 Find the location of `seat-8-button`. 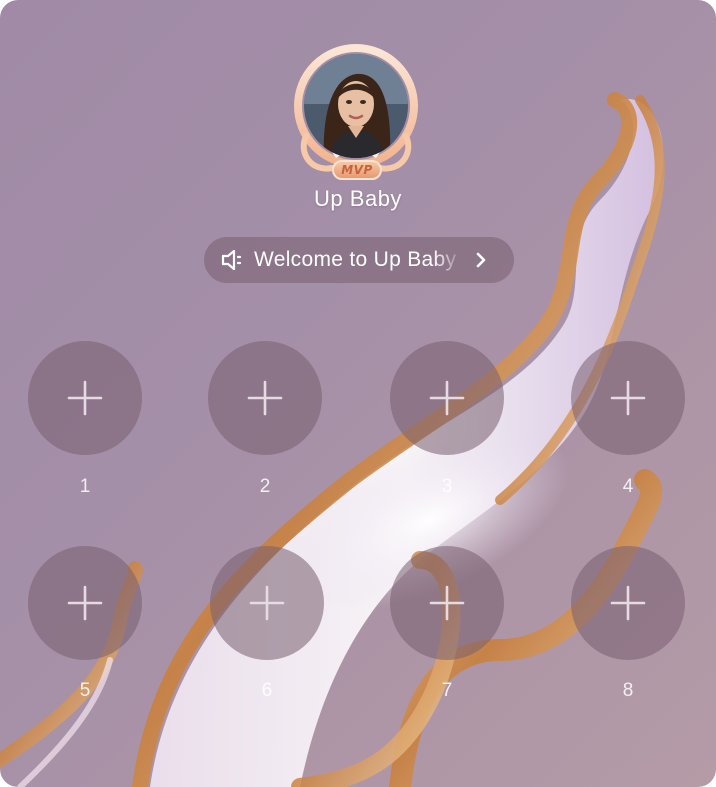

seat-8-button is located at coordinates (628, 603).